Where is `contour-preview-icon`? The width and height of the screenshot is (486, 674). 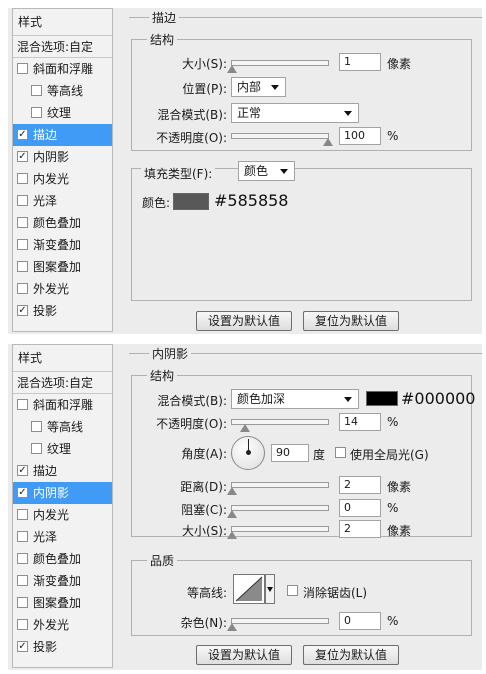
contour-preview-icon is located at coordinates (249, 589).